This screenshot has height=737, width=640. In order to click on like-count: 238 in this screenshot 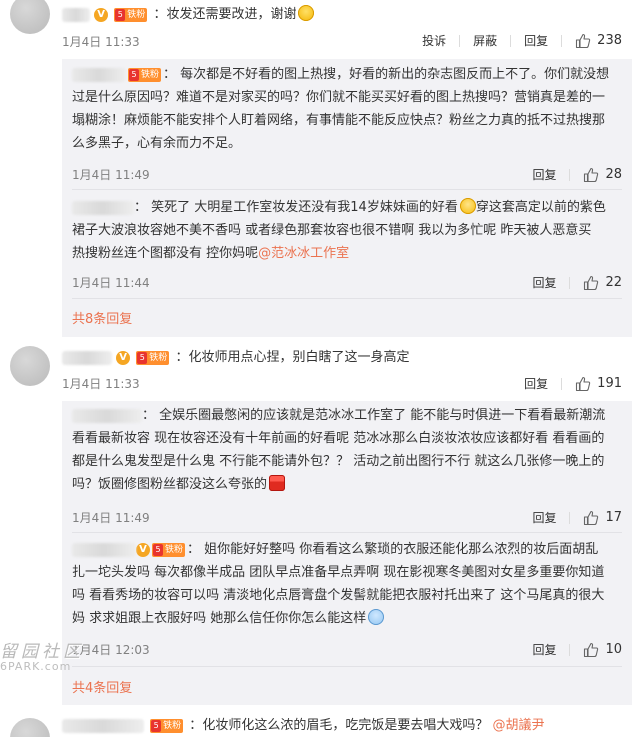, I will do `click(609, 40)`.